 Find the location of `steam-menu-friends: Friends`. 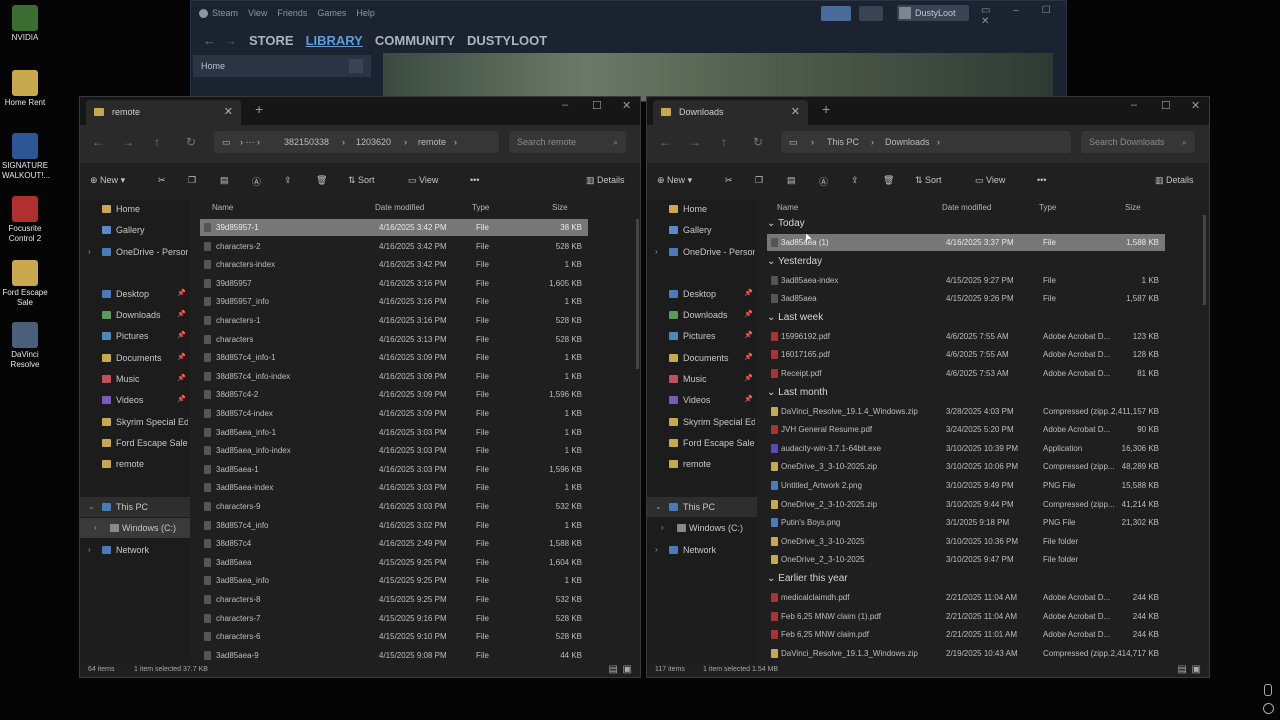

steam-menu-friends: Friends is located at coordinates (292, 13).